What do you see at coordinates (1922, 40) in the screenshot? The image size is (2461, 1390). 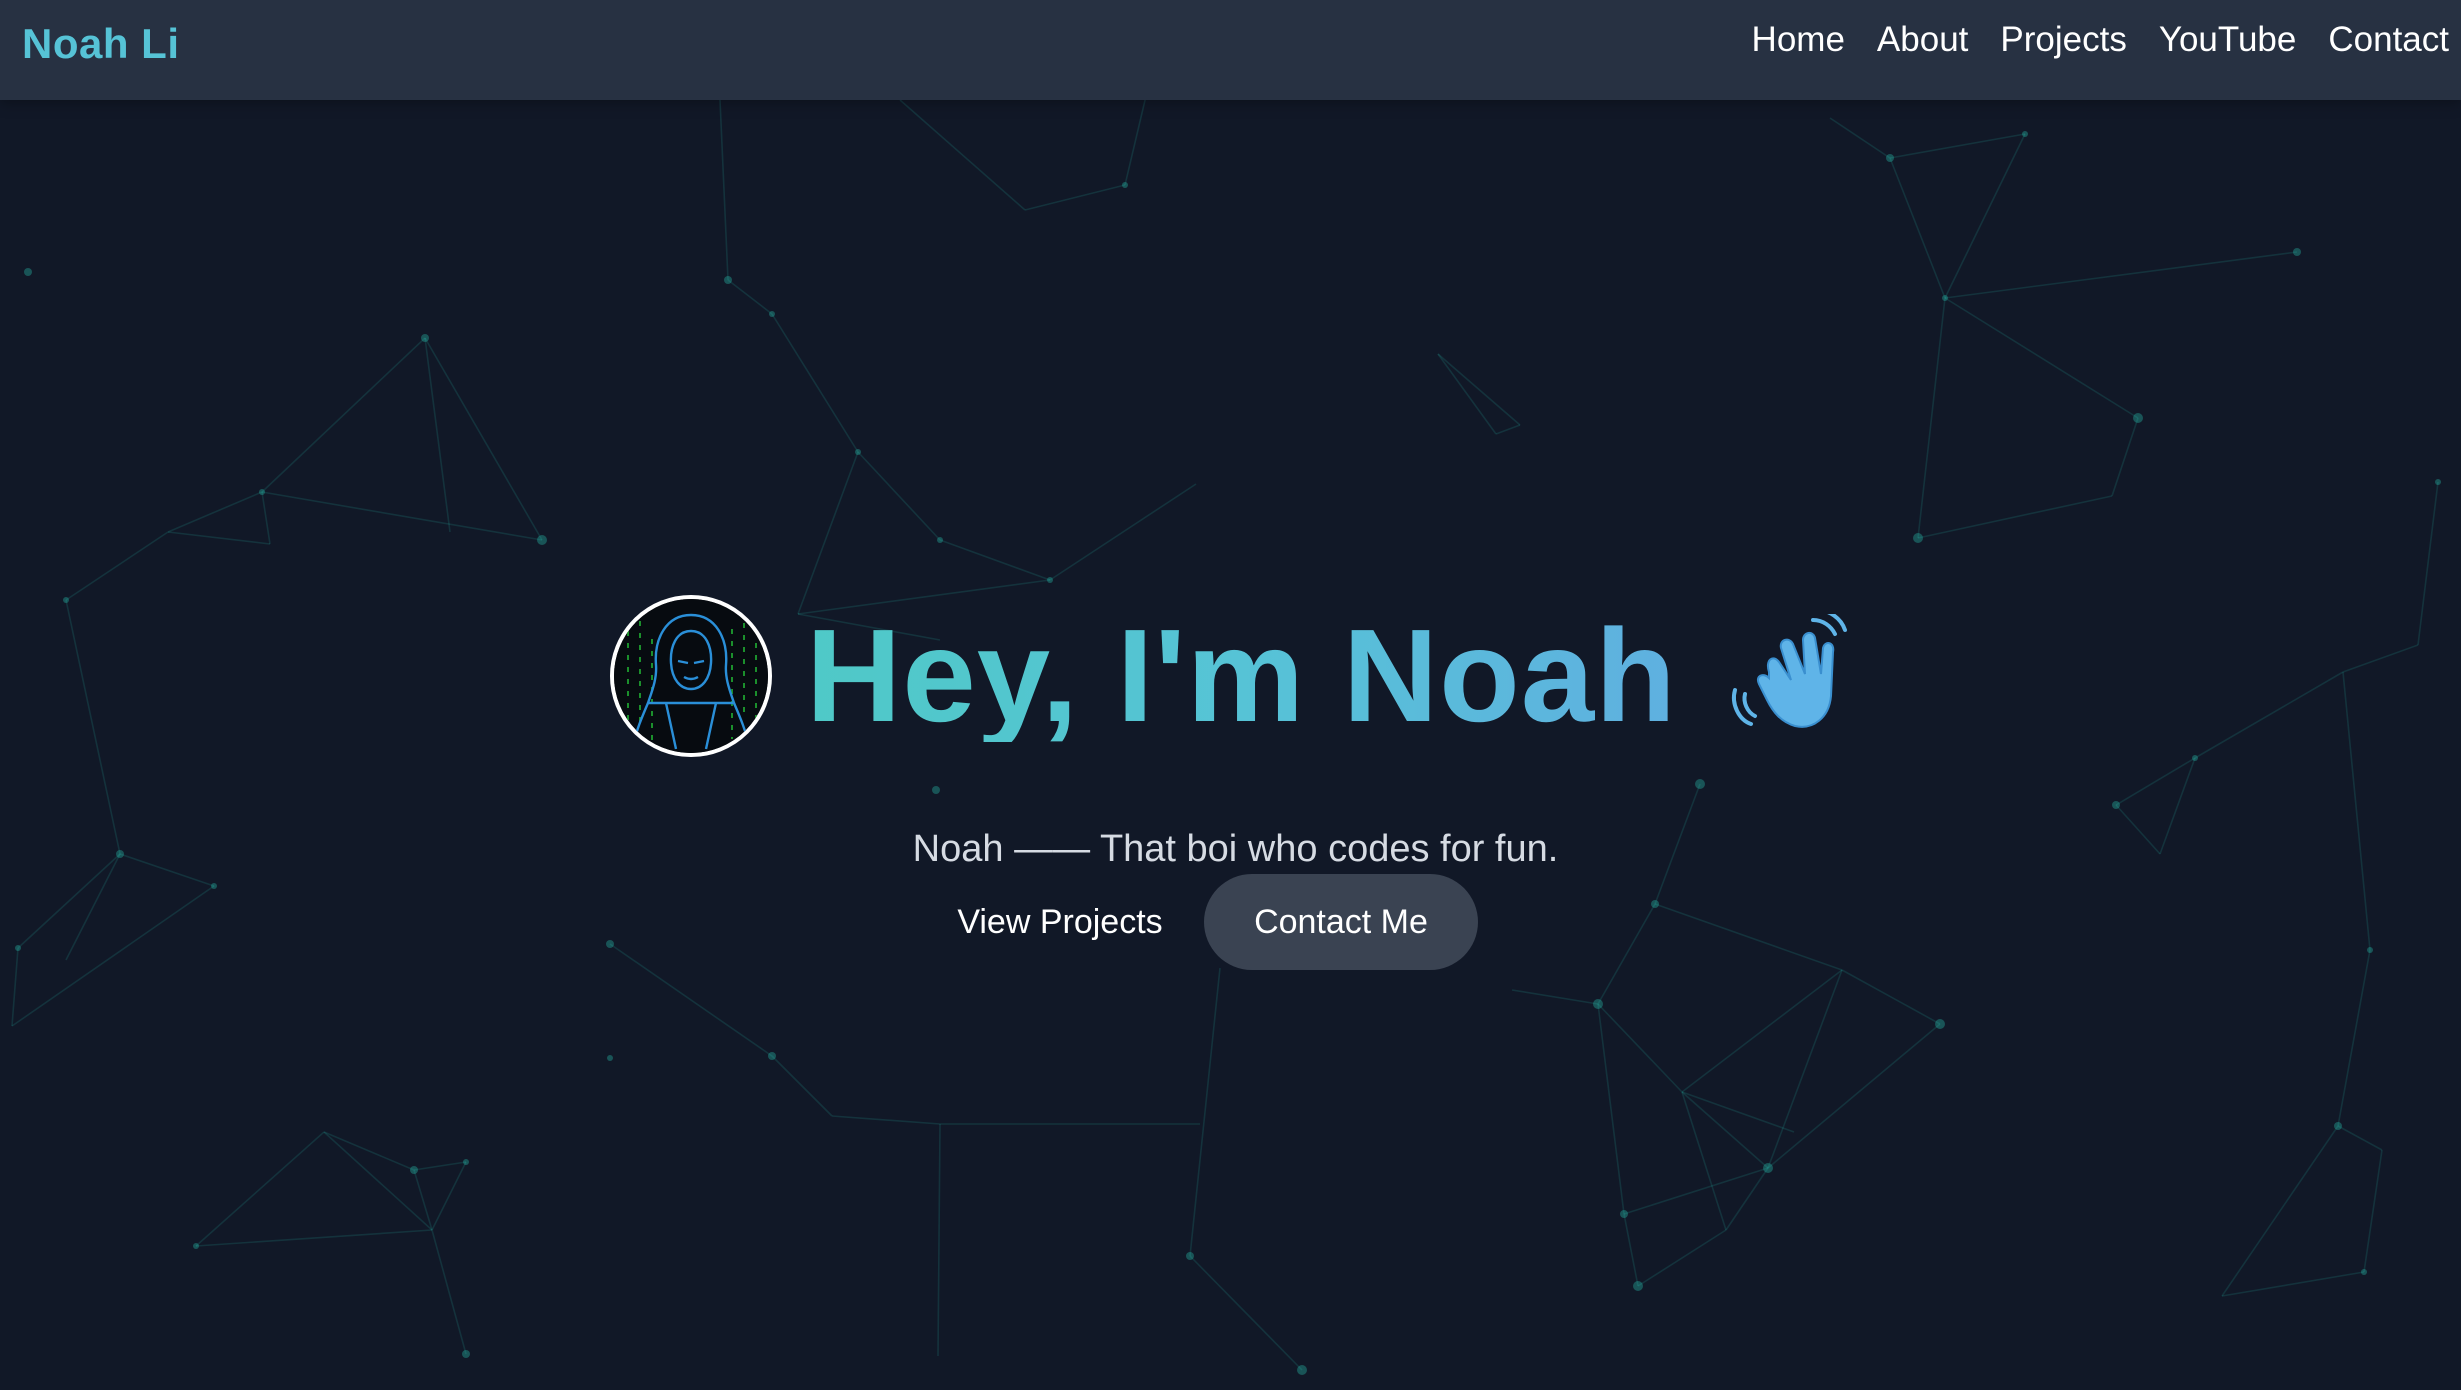 I see `nav-about-link: About` at bounding box center [1922, 40].